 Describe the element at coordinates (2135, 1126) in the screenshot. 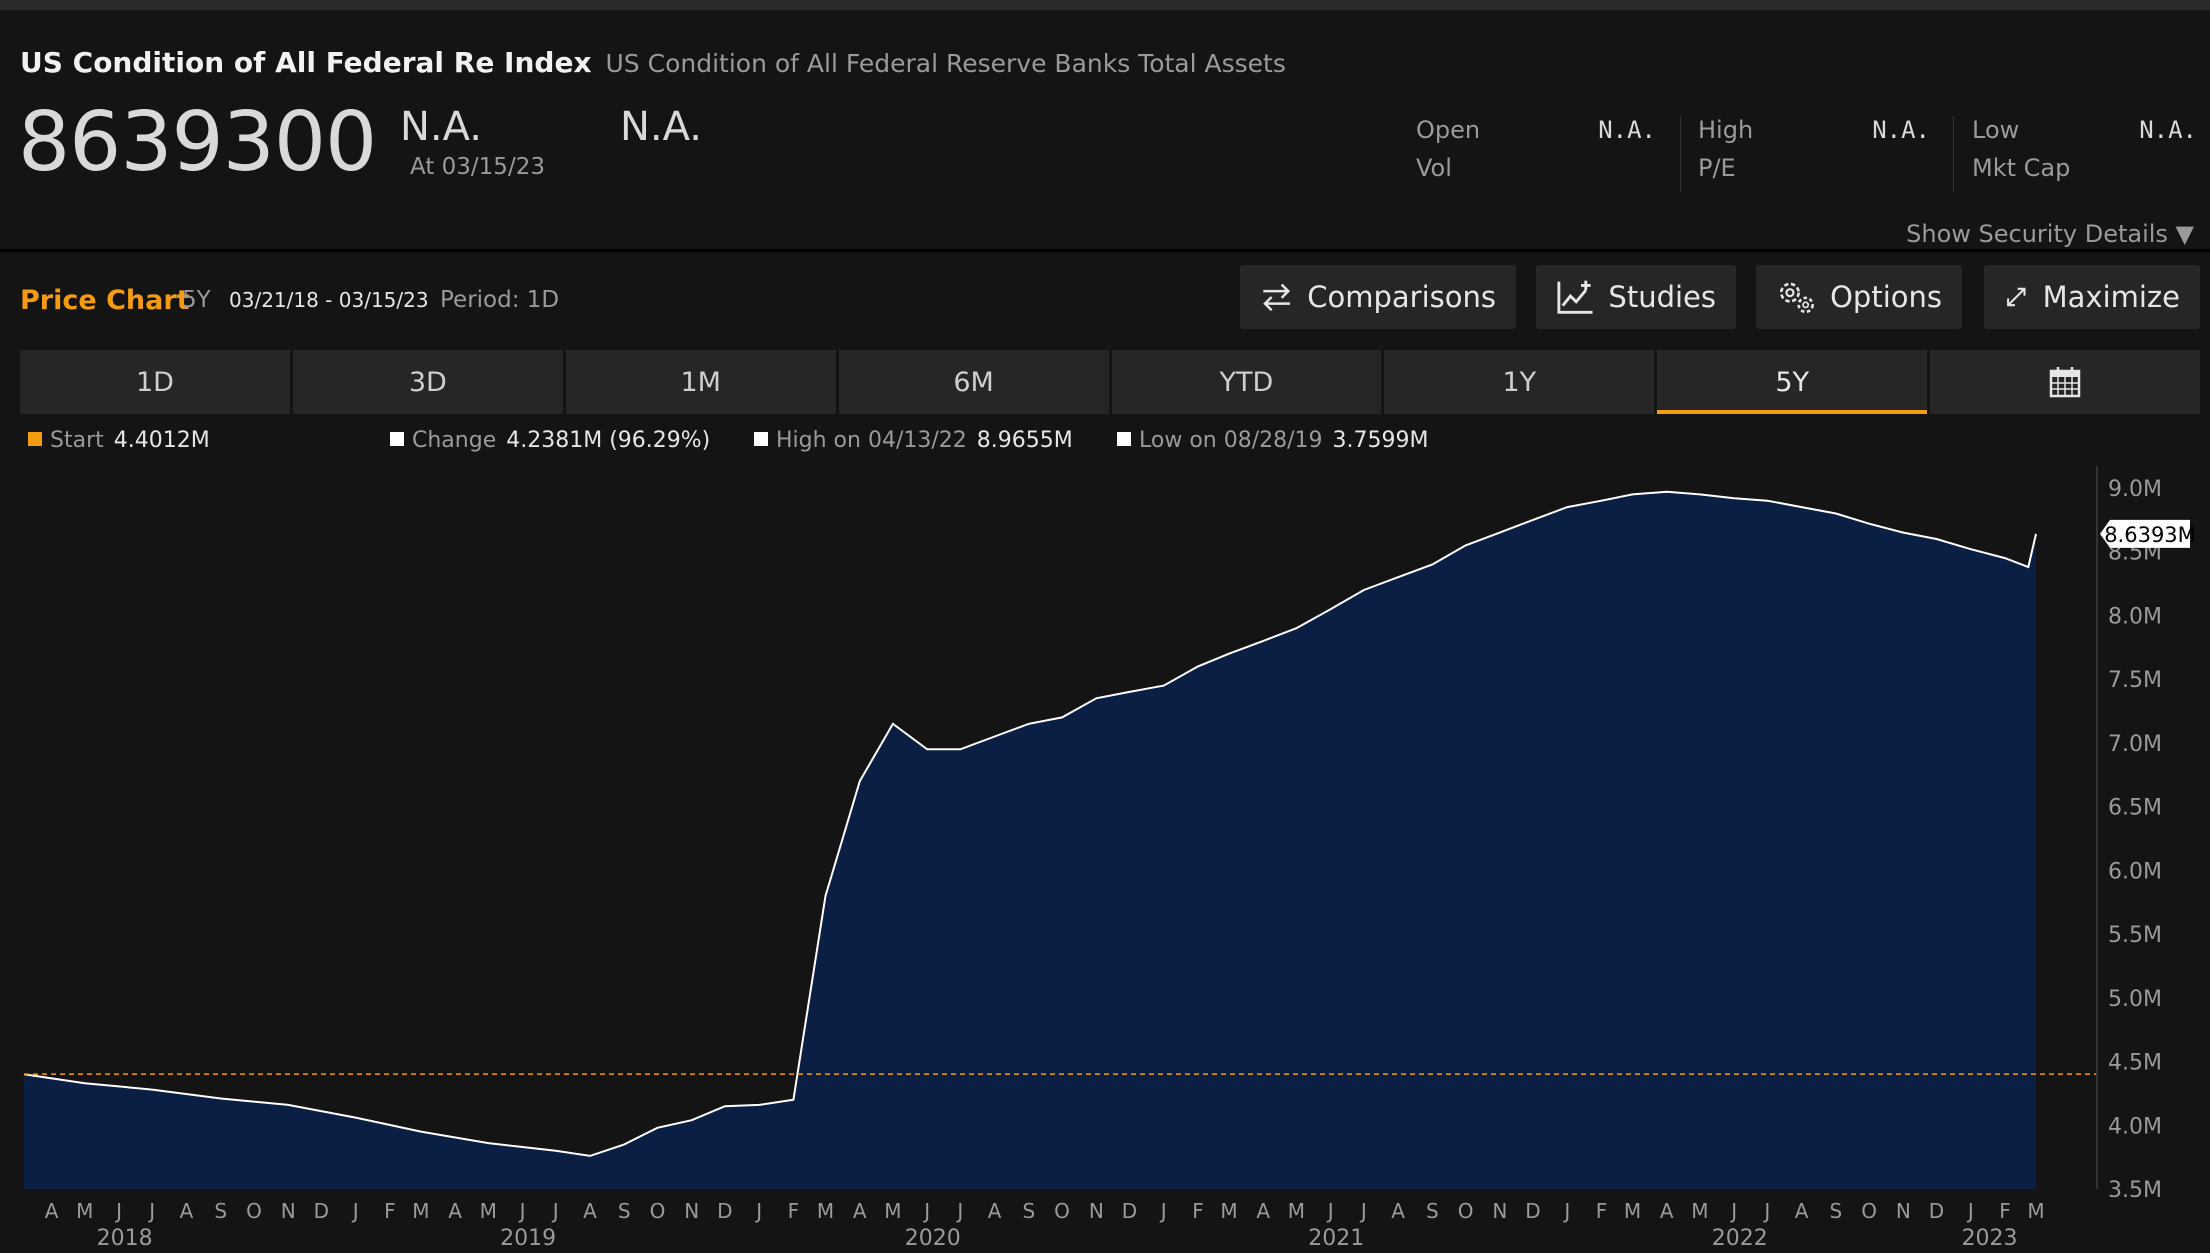

I see `y-tick-label: 4.0M` at that location.